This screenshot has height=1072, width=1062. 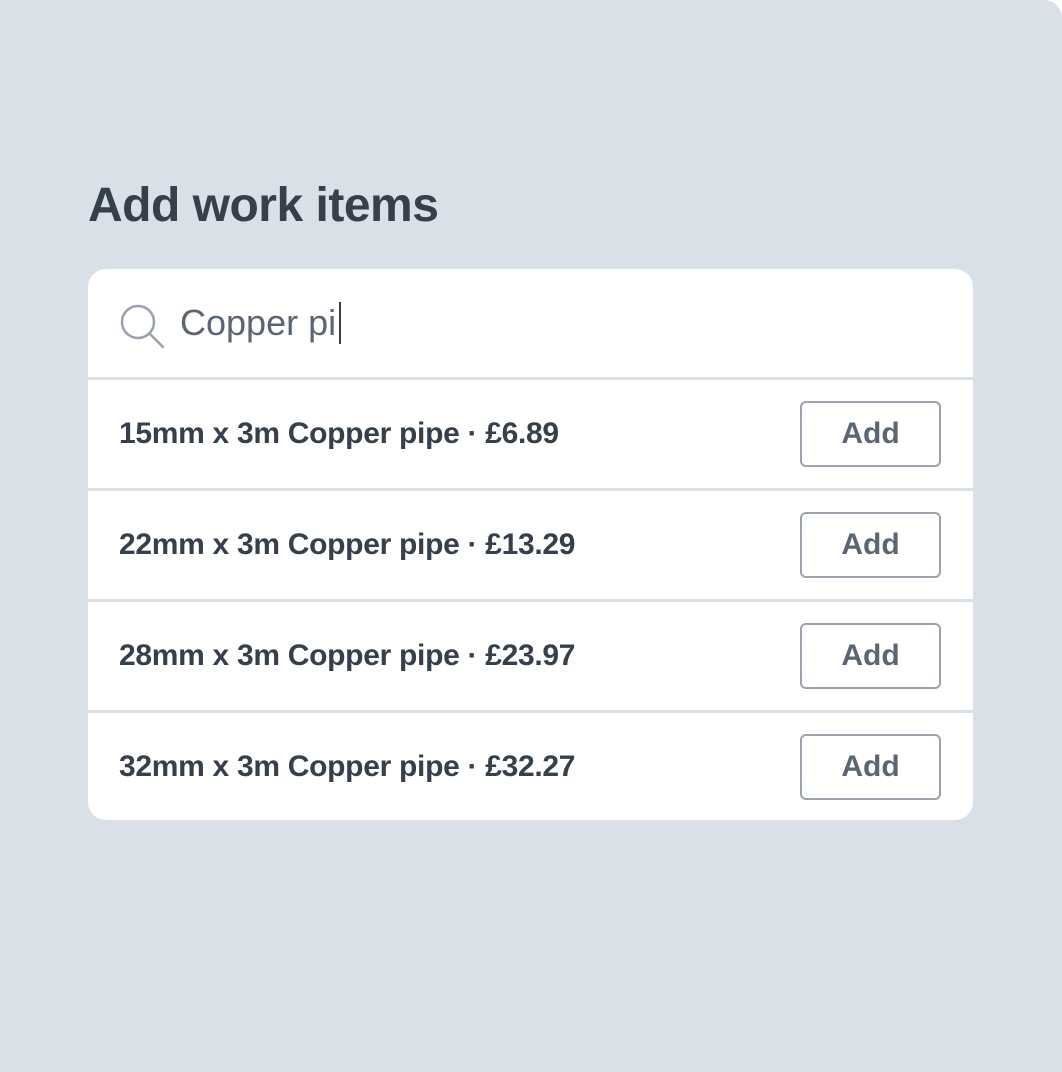 What do you see at coordinates (142, 326) in the screenshot?
I see `search-icon` at bounding box center [142, 326].